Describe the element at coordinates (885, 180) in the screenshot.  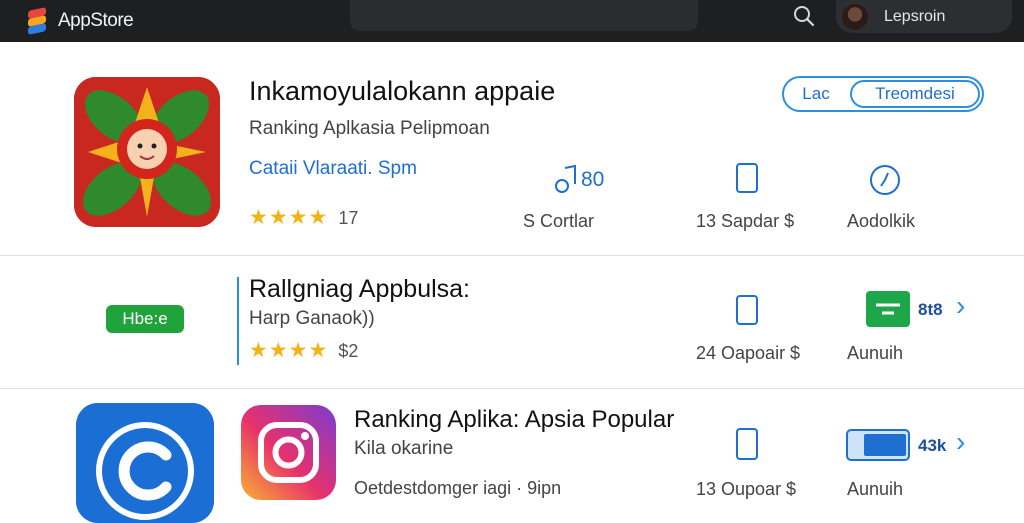
I see `clock-icon` at that location.